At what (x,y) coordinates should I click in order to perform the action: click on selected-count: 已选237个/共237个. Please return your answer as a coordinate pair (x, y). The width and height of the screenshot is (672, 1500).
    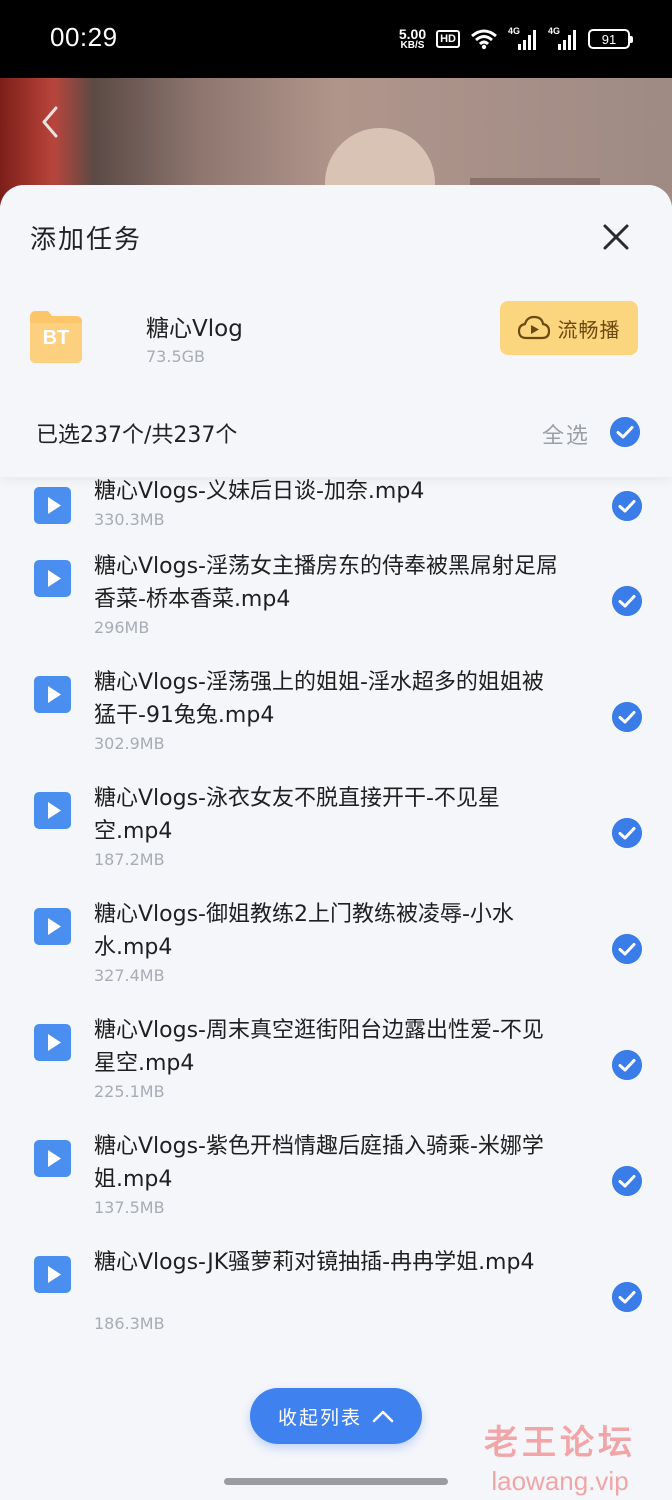
    Looking at the image, I should click on (137, 435).